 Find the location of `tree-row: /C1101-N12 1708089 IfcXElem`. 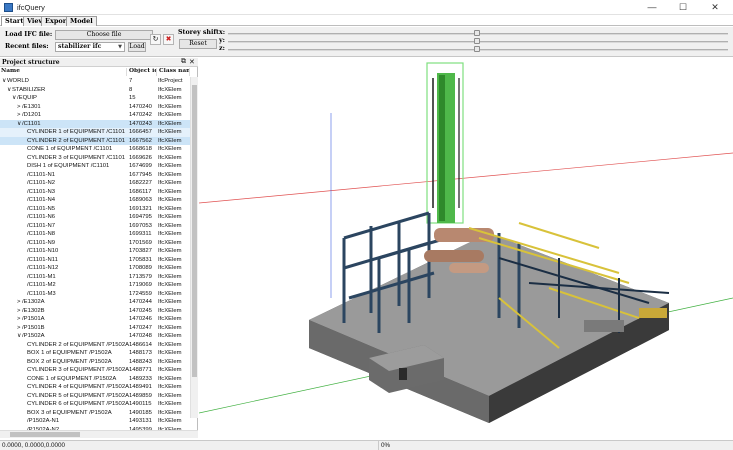

tree-row: /C1101-N12 1708089 IfcXElem is located at coordinates (95, 268).